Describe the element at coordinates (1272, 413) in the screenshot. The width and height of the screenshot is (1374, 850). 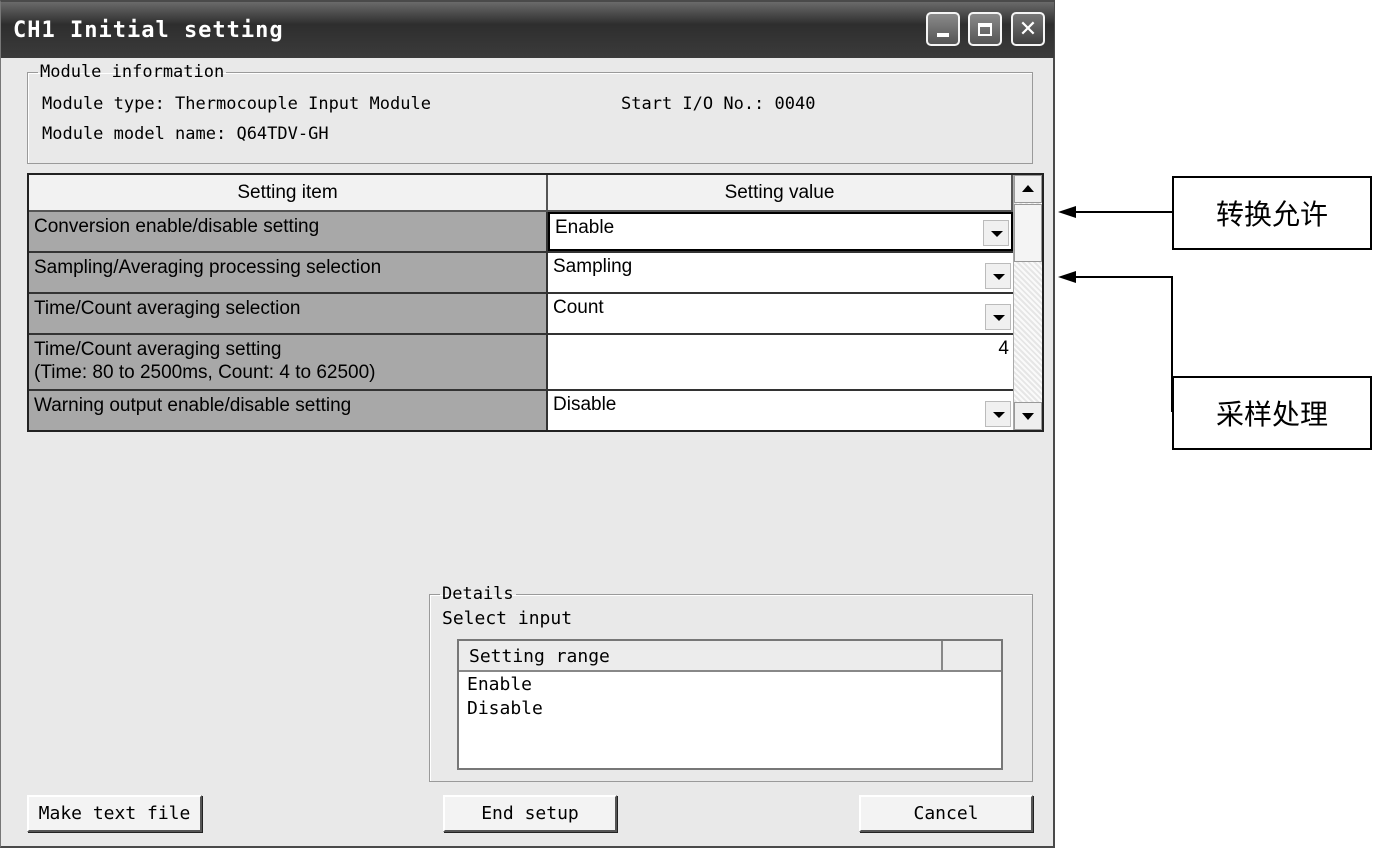
I see `callout-sampling-processing: 采样处理` at that location.